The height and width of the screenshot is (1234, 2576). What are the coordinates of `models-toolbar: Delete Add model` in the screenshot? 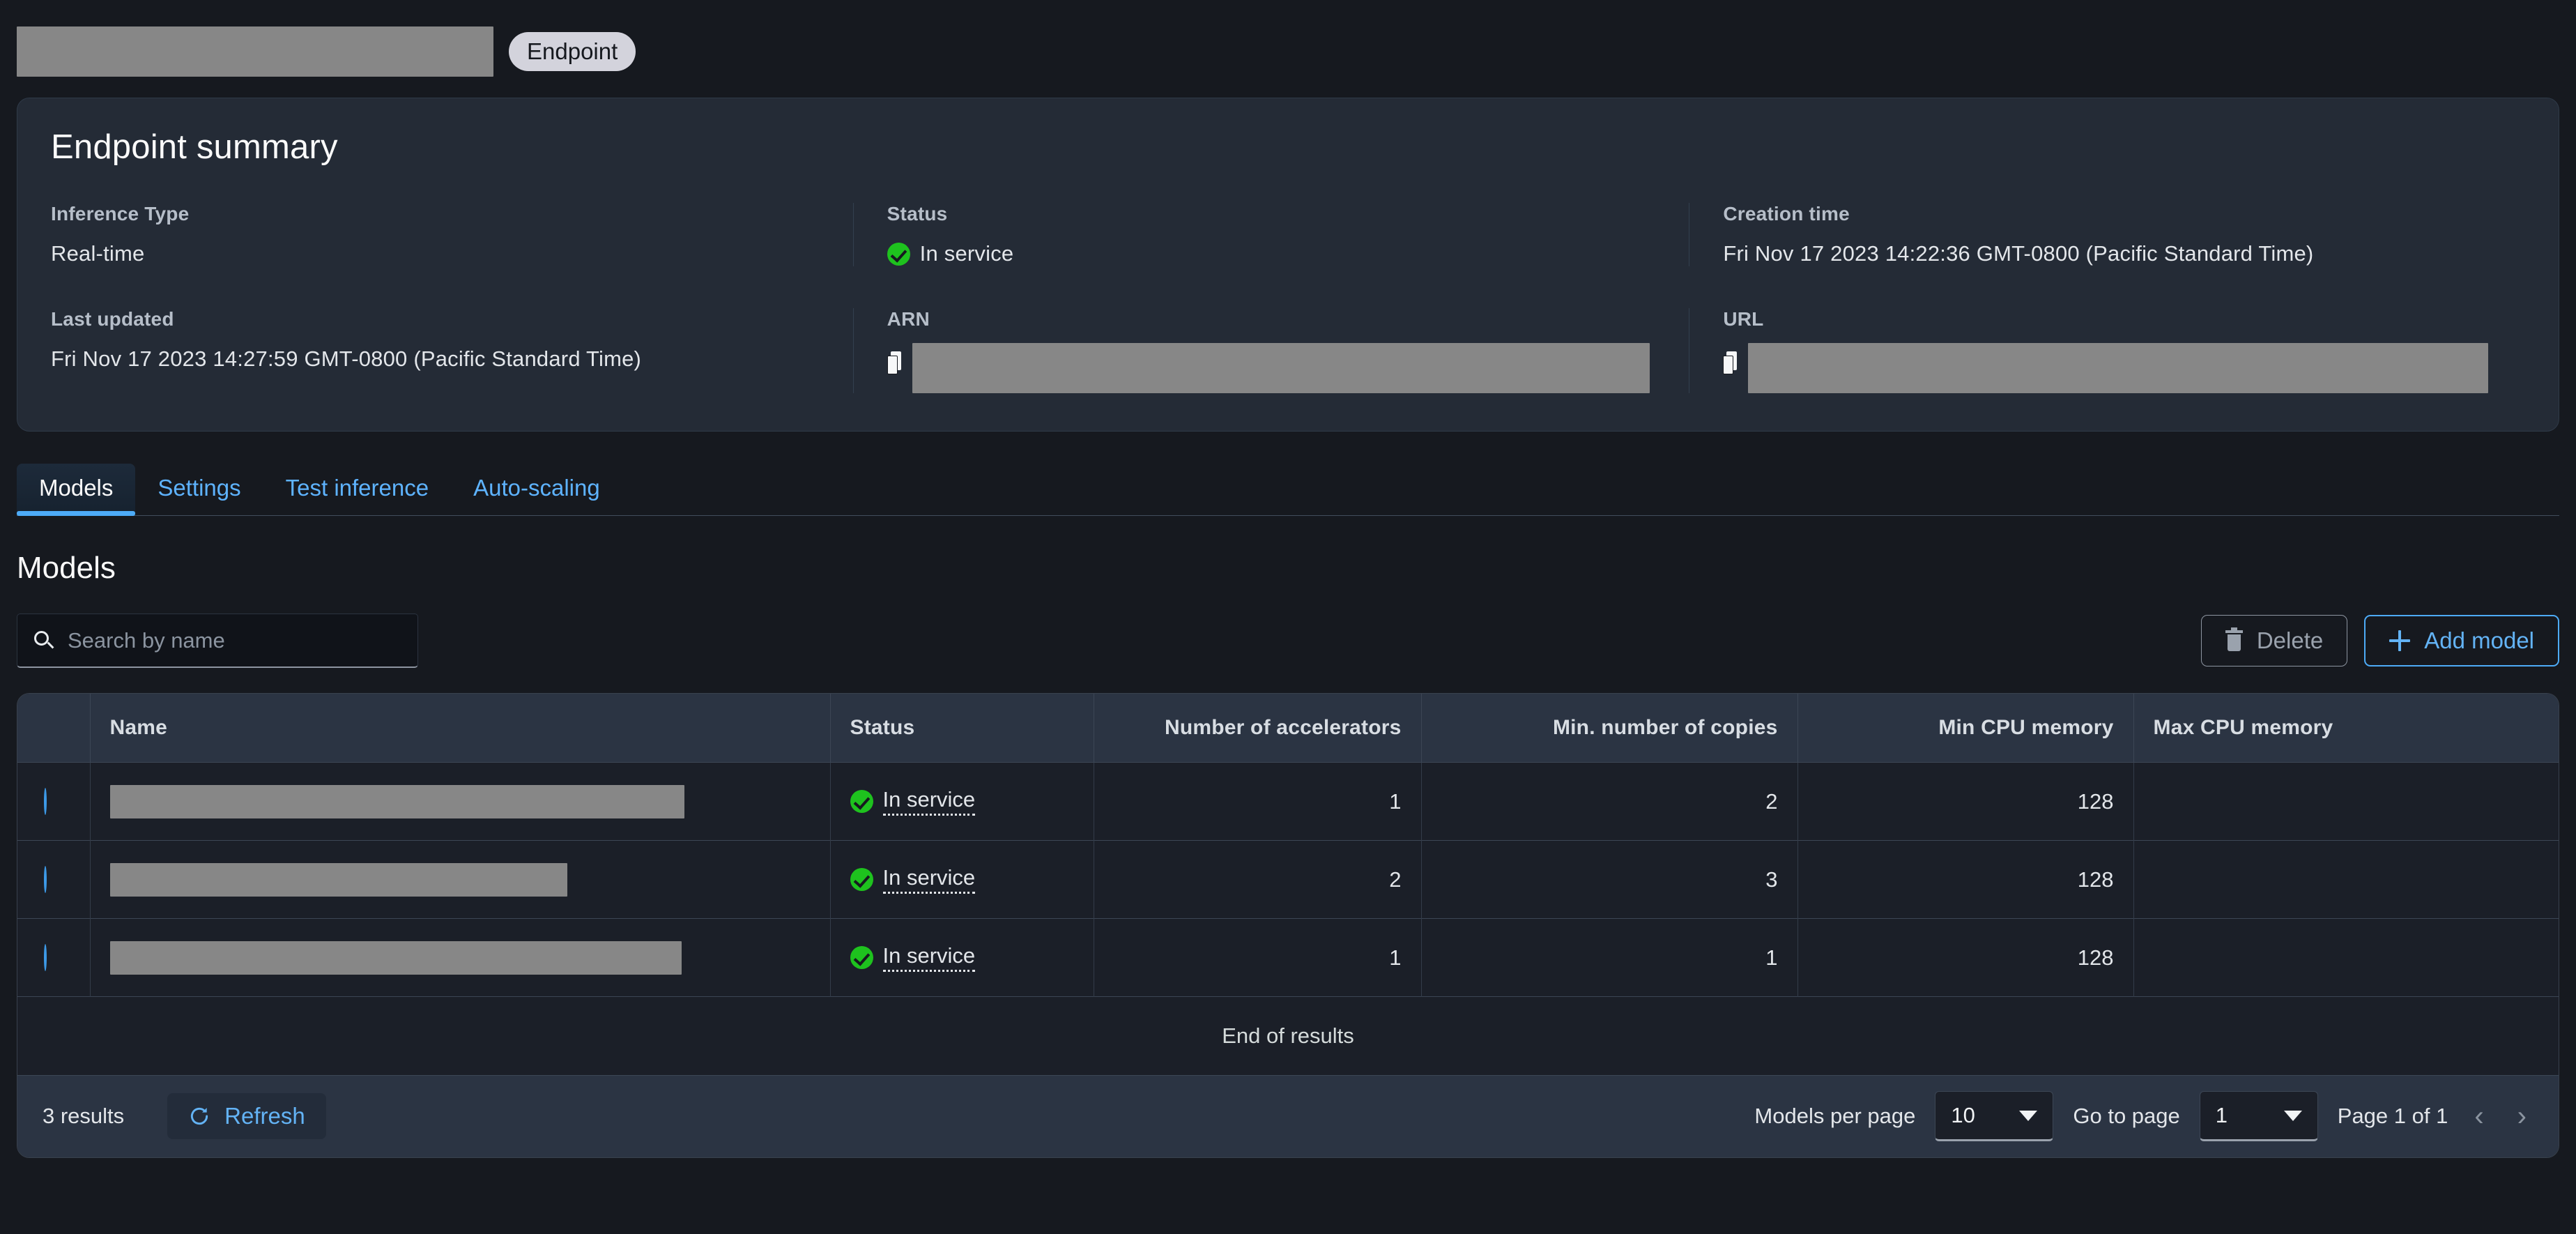 It's located at (1288, 641).